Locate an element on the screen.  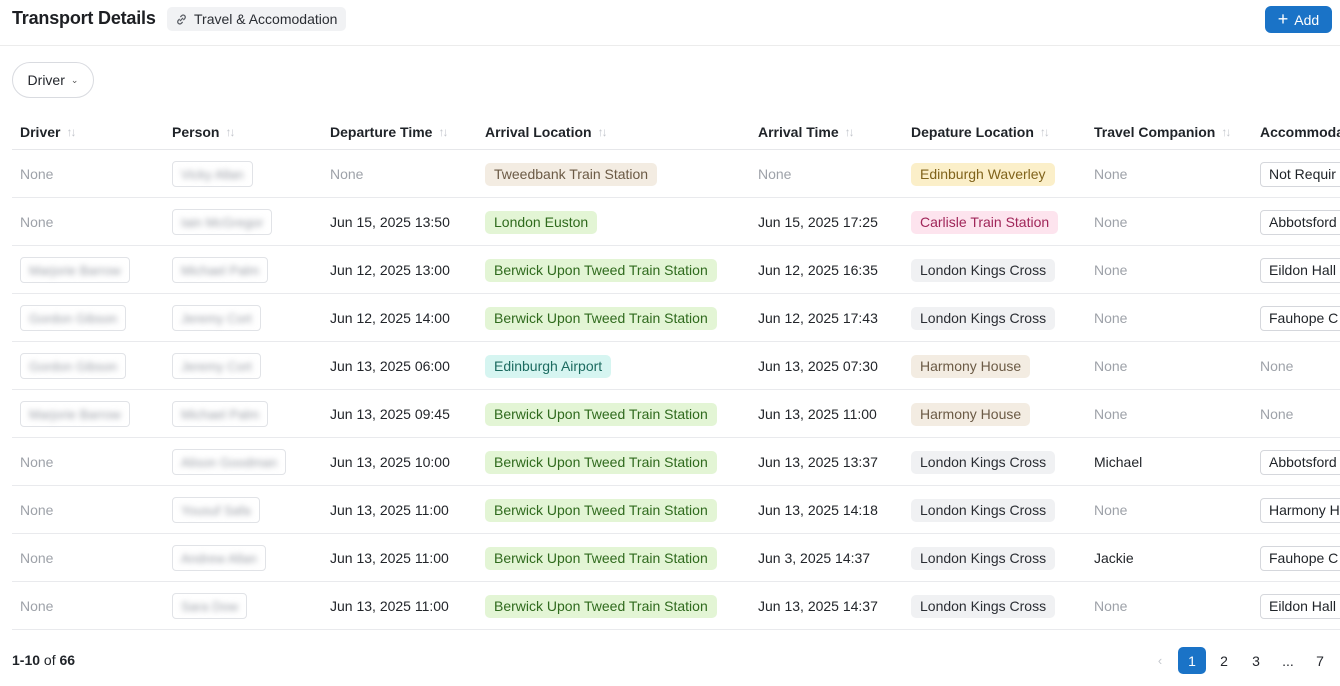
driver-name: Marjorie Barrow is located at coordinates (75, 270).